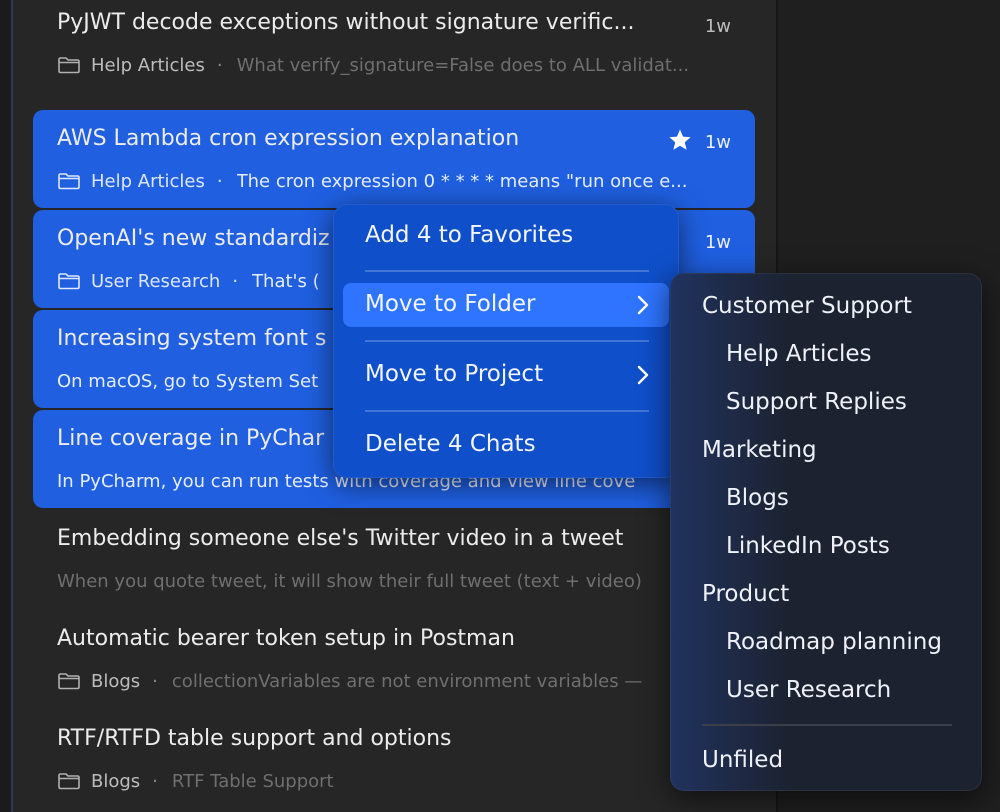  I want to click on submenu-separator, so click(827, 725).